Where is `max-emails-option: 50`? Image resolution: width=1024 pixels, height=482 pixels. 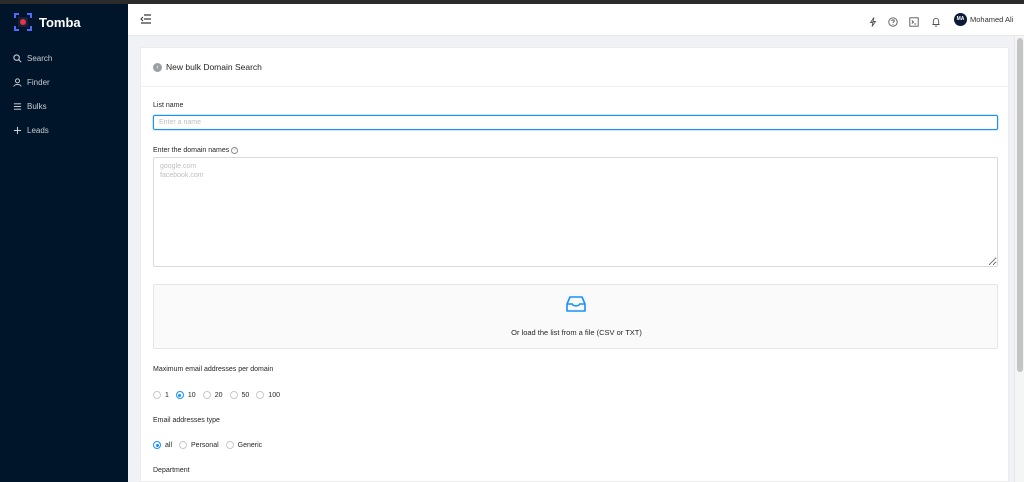
max-emails-option: 50 is located at coordinates (239, 395).